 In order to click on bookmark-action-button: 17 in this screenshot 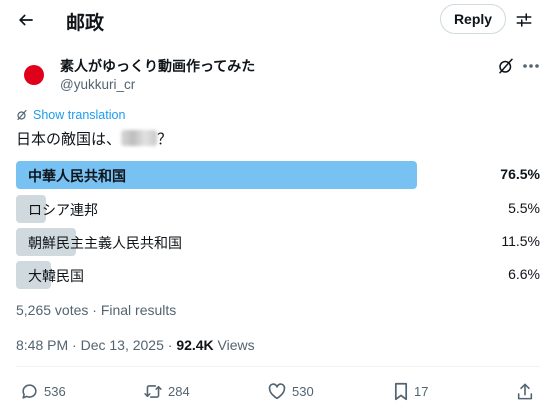, I will do `click(410, 391)`.